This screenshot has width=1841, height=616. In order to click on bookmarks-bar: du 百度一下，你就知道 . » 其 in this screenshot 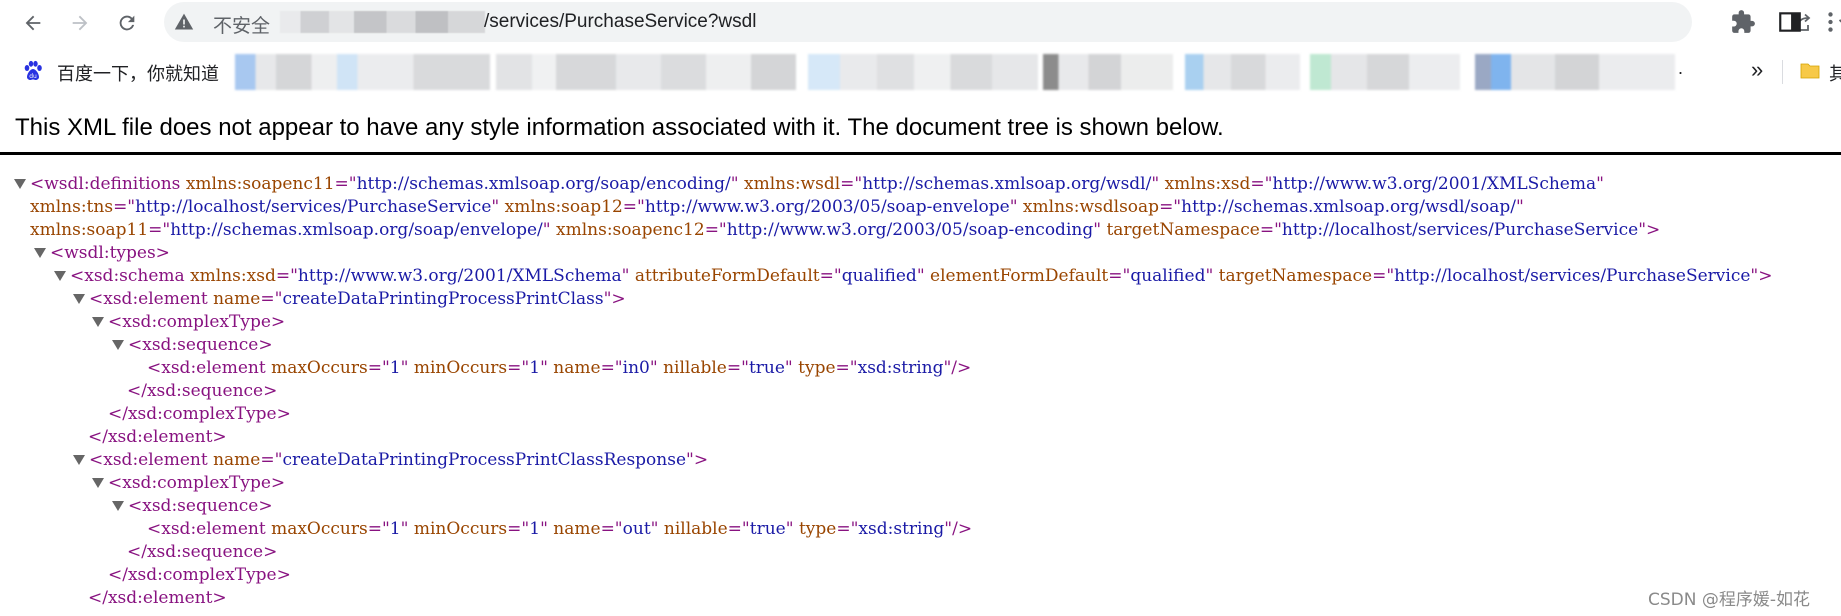, I will do `click(920, 72)`.